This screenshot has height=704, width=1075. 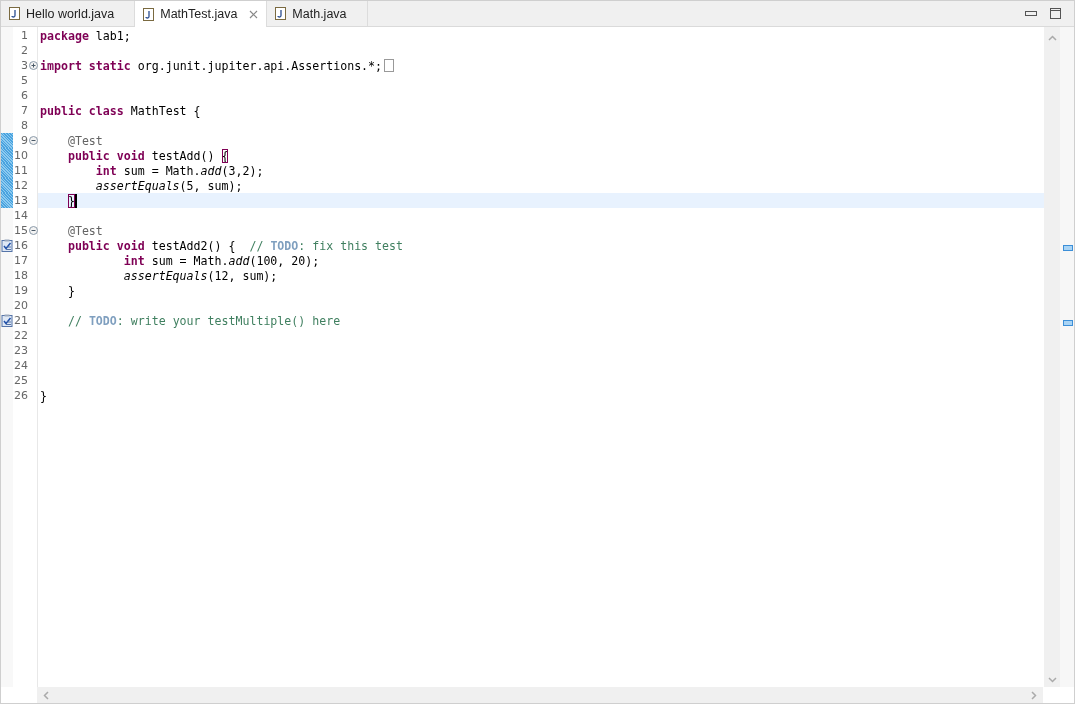 What do you see at coordinates (20, 230) in the screenshot?
I see `line-number: 15` at bounding box center [20, 230].